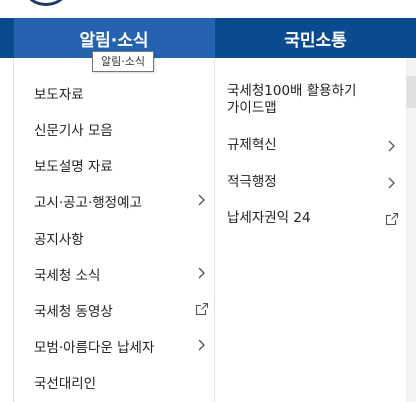 The height and width of the screenshot is (402, 416). I want to click on menu-item-label: 국세청100배 활용하기, so click(292, 91).